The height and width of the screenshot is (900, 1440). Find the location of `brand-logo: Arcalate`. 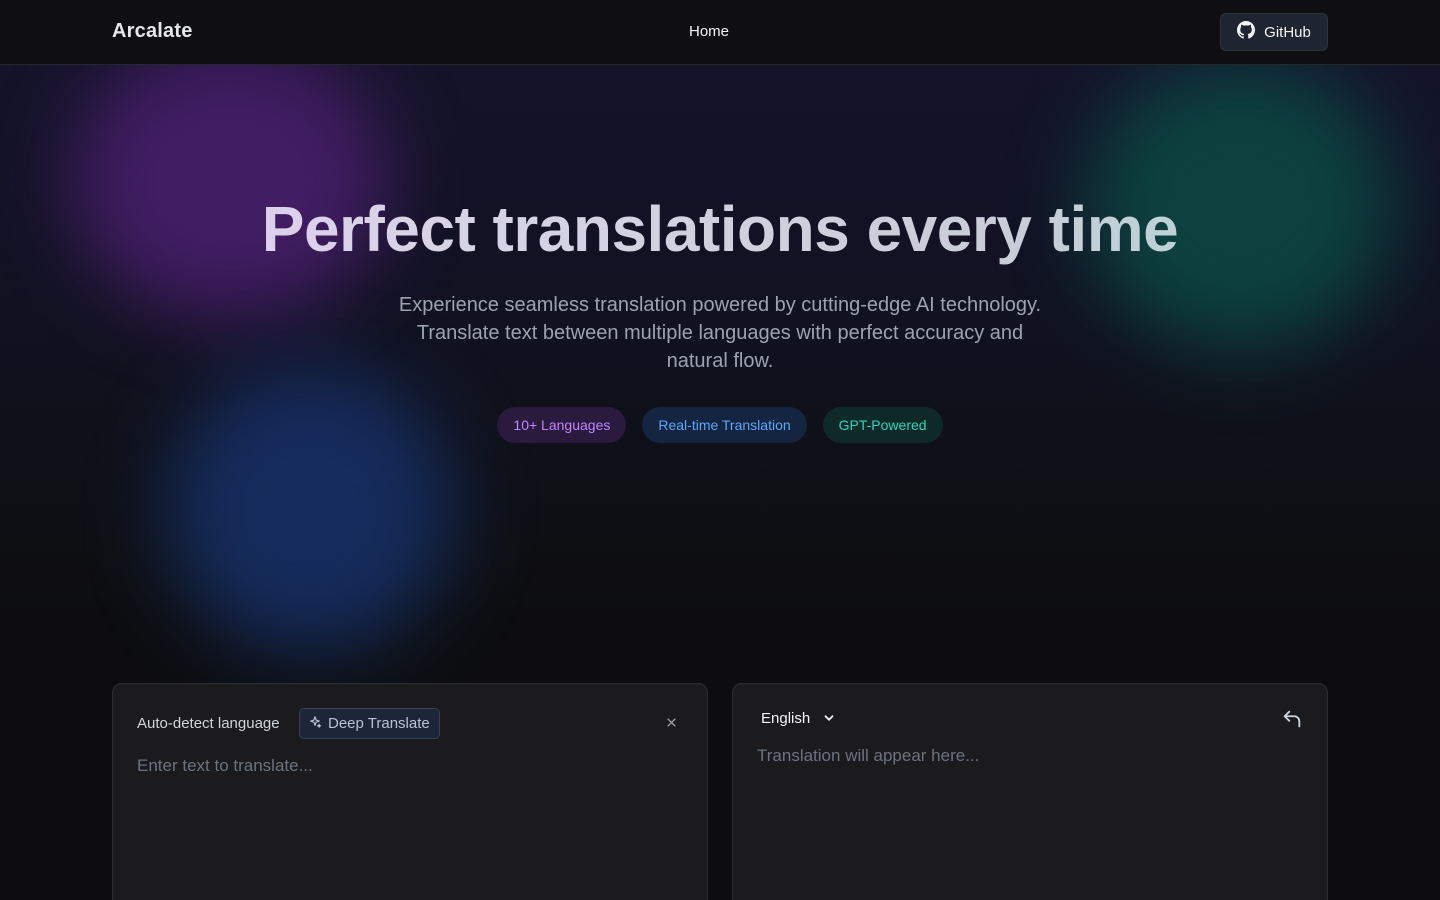

brand-logo: Arcalate is located at coordinates (152, 31).